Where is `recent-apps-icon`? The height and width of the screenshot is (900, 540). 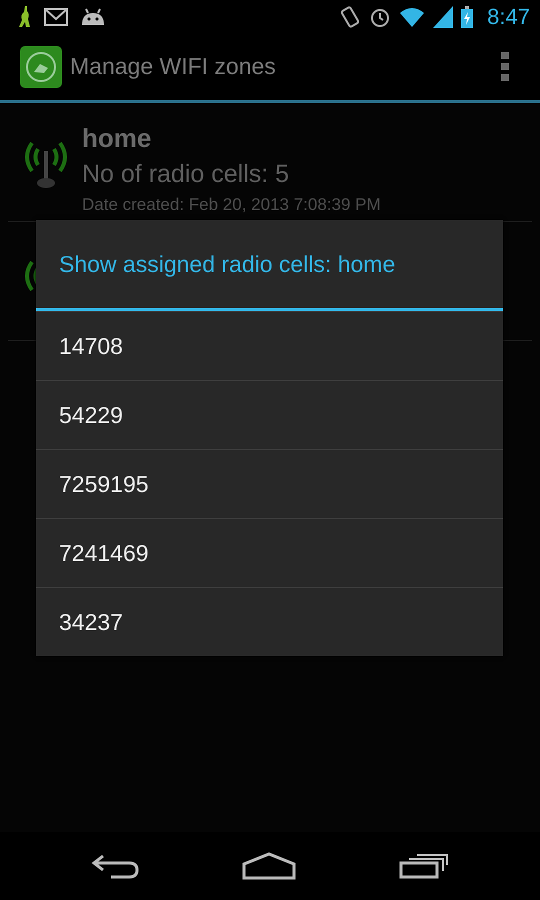
recent-apps-icon is located at coordinates (423, 866).